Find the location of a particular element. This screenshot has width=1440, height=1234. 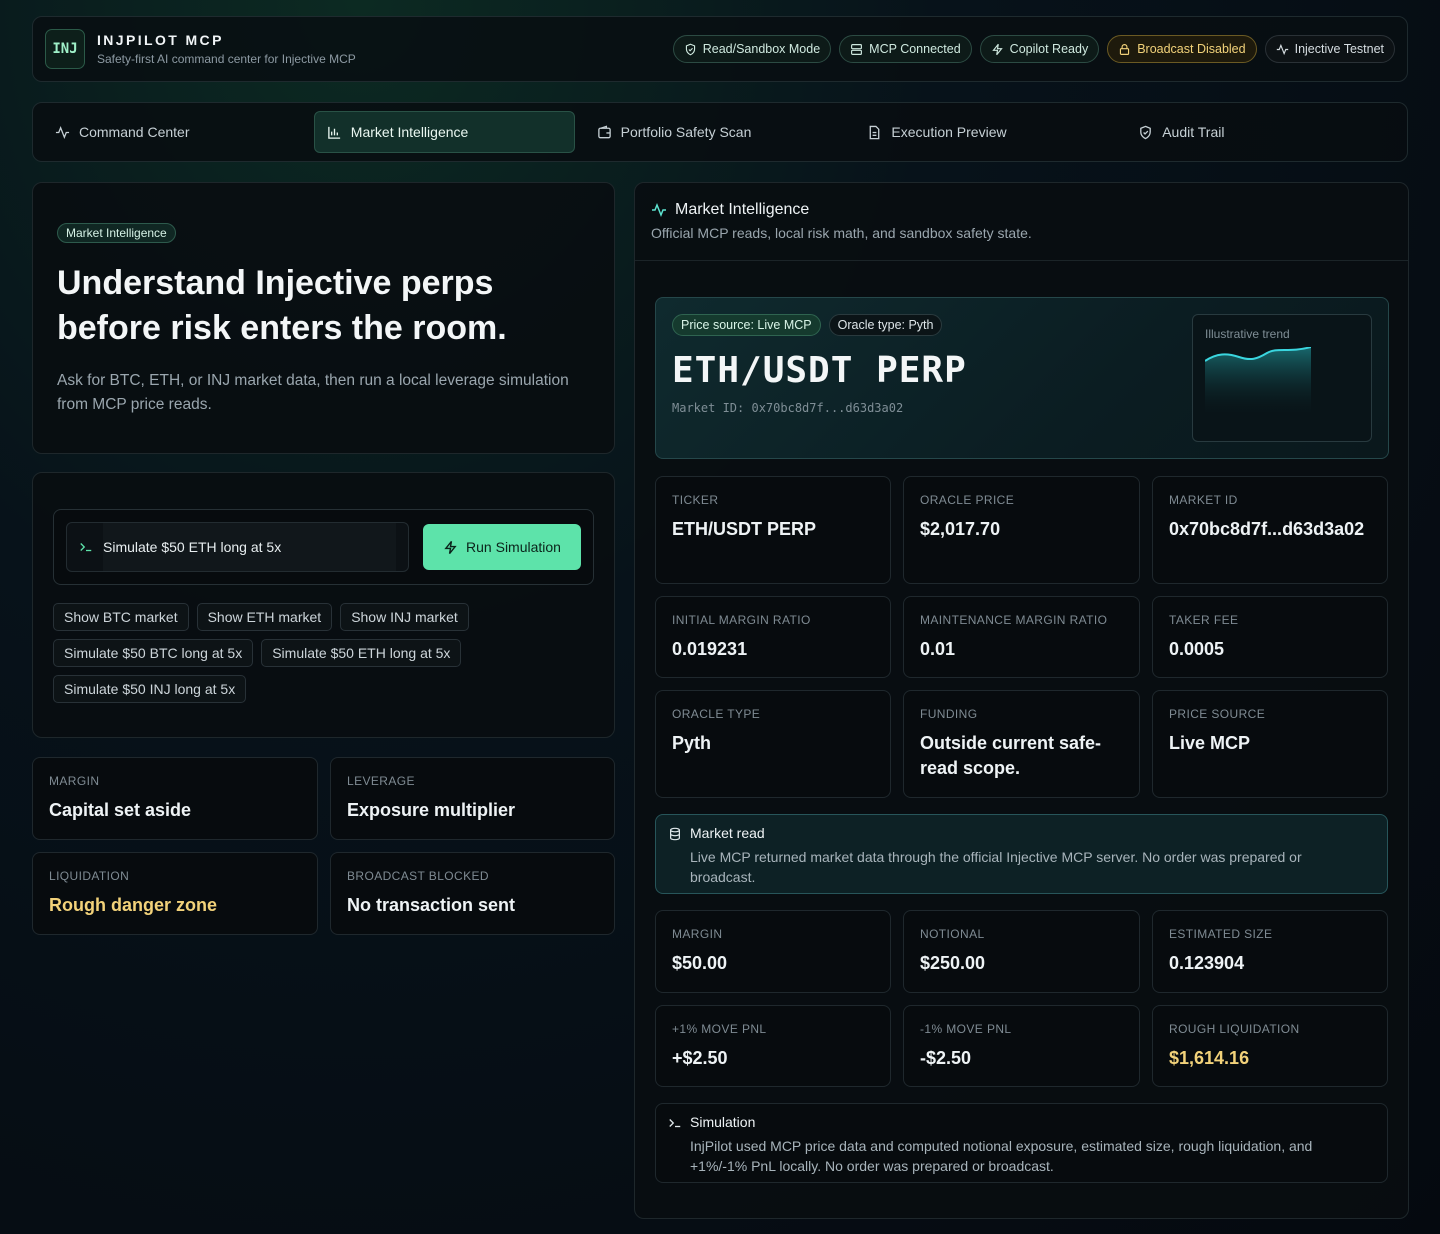

trend-label: Illustrative trend is located at coordinates (1247, 334).